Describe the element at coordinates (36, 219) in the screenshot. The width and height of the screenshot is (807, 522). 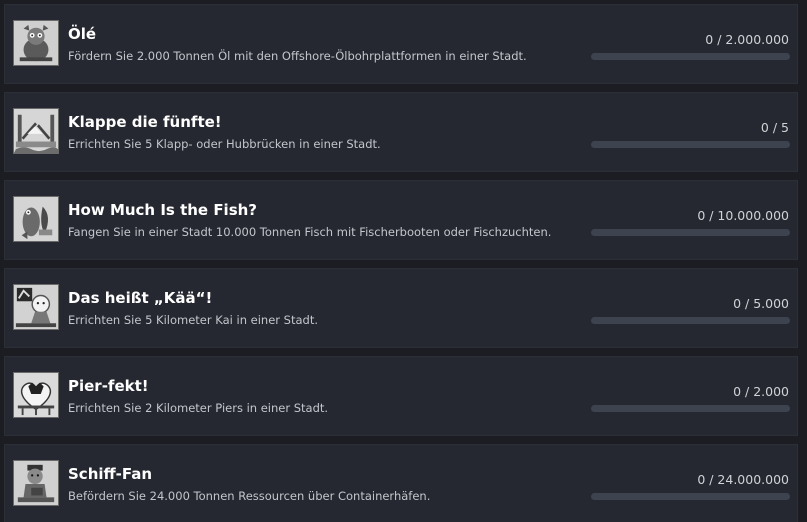
I see `fish-icon` at that location.